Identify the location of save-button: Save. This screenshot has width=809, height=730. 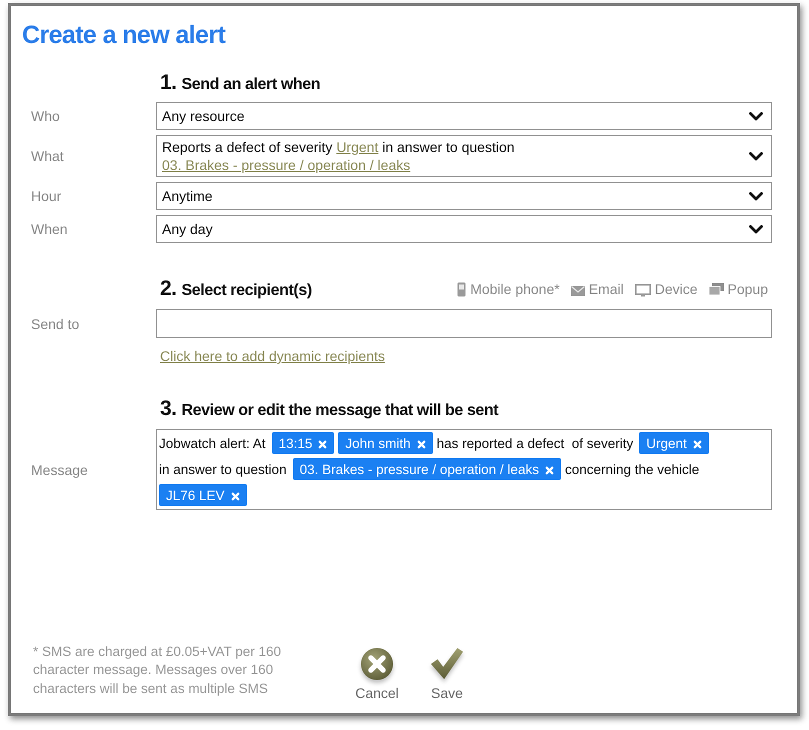
(447, 674).